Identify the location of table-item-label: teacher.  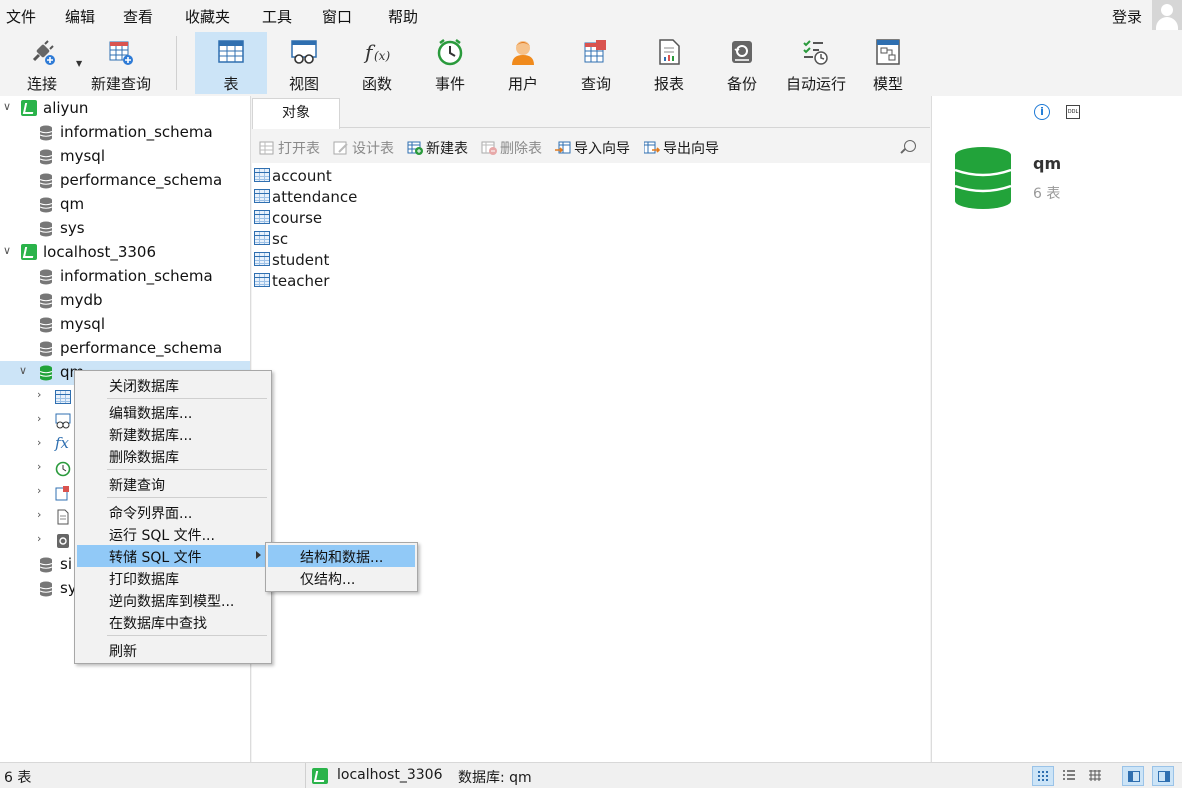
(301, 281).